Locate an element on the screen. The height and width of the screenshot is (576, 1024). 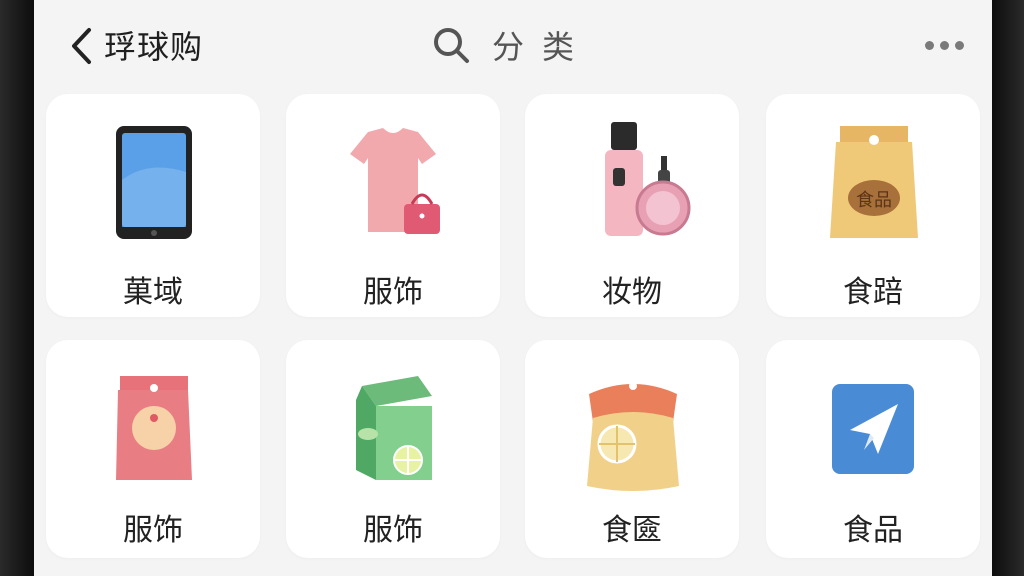
category-label: 食品 is located at coordinates (873, 530).